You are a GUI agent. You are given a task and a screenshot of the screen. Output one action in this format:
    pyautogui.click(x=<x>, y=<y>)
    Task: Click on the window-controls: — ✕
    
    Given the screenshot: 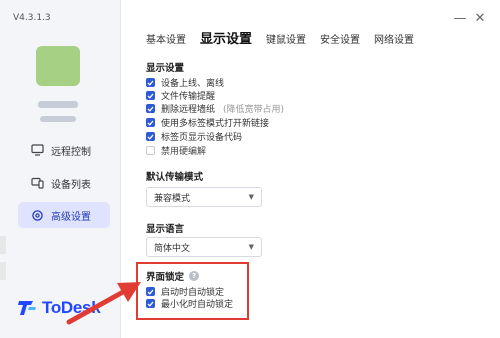 What is the action you would take?
    pyautogui.click(x=470, y=18)
    